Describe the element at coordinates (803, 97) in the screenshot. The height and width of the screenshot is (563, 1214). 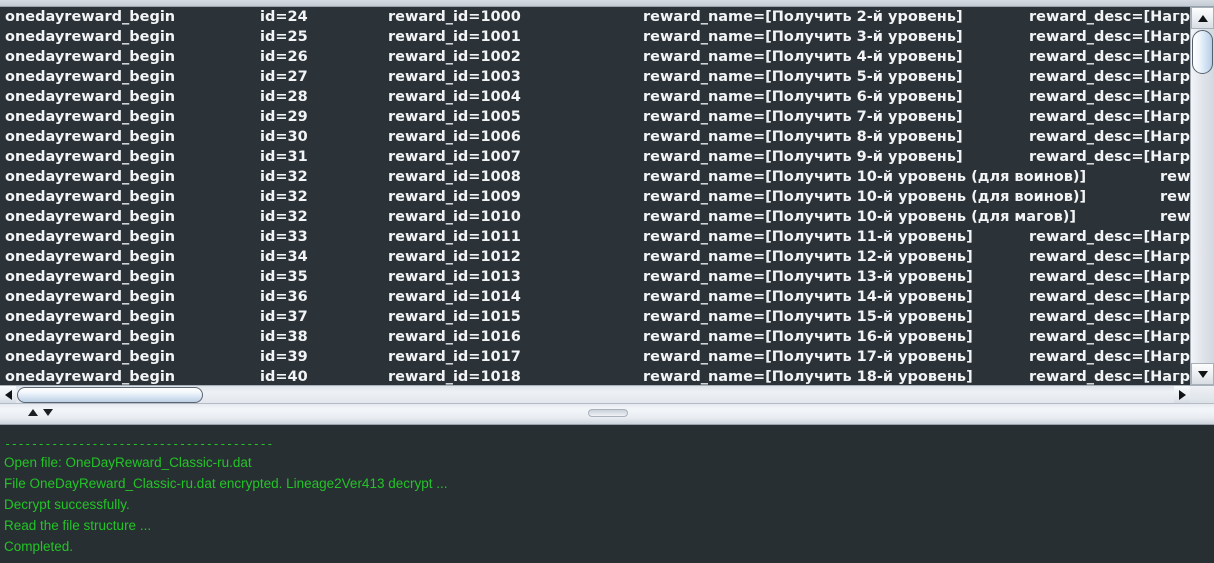
I see `cell-reward-name: reward_name=[Получить 6-й уровень]` at that location.